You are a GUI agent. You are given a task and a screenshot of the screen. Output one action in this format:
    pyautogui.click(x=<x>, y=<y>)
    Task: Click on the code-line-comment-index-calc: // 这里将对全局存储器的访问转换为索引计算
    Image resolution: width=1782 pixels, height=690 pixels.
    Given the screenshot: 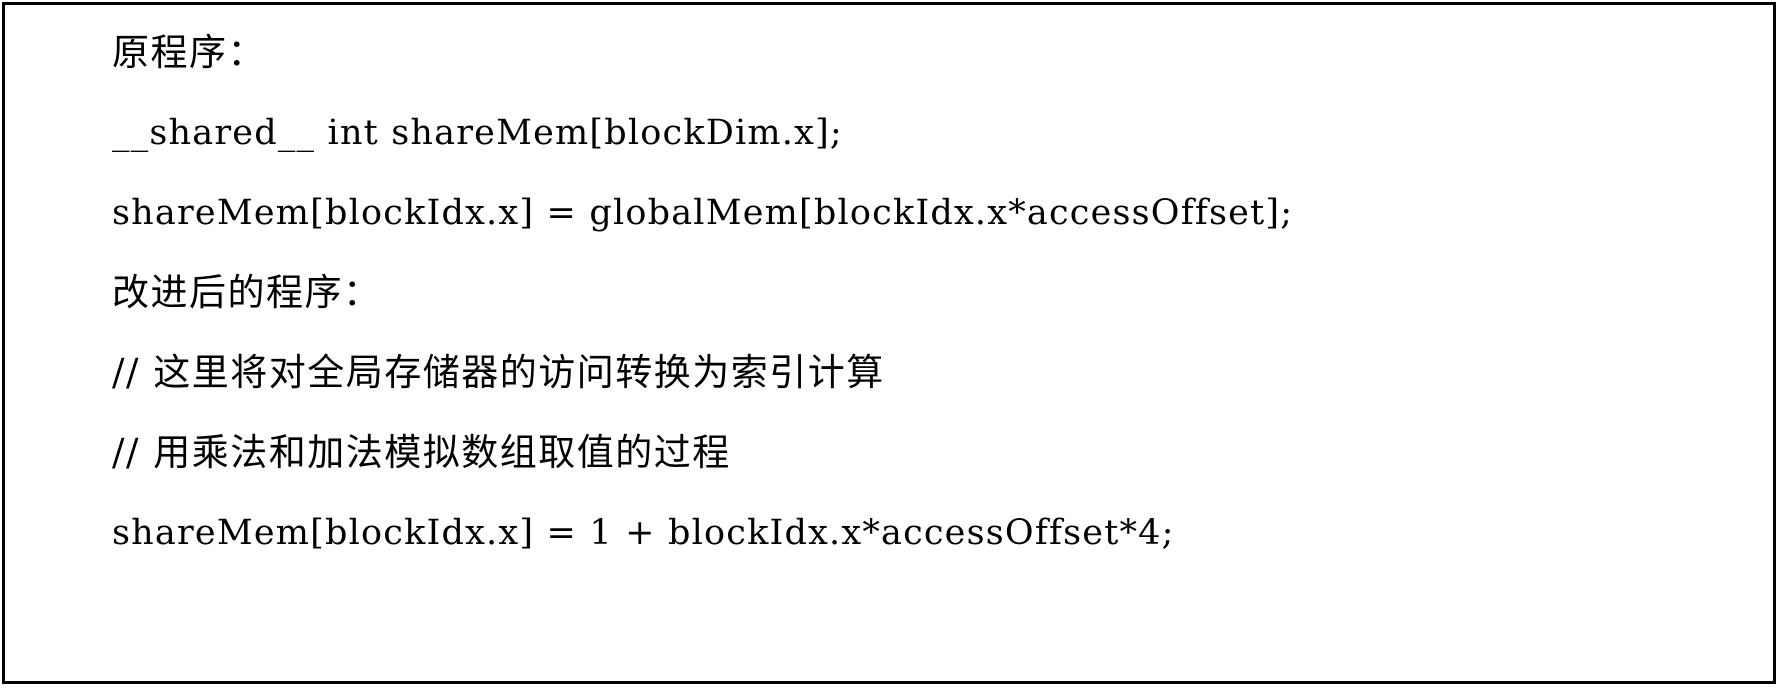 What is the action you would take?
    pyautogui.click(x=498, y=372)
    